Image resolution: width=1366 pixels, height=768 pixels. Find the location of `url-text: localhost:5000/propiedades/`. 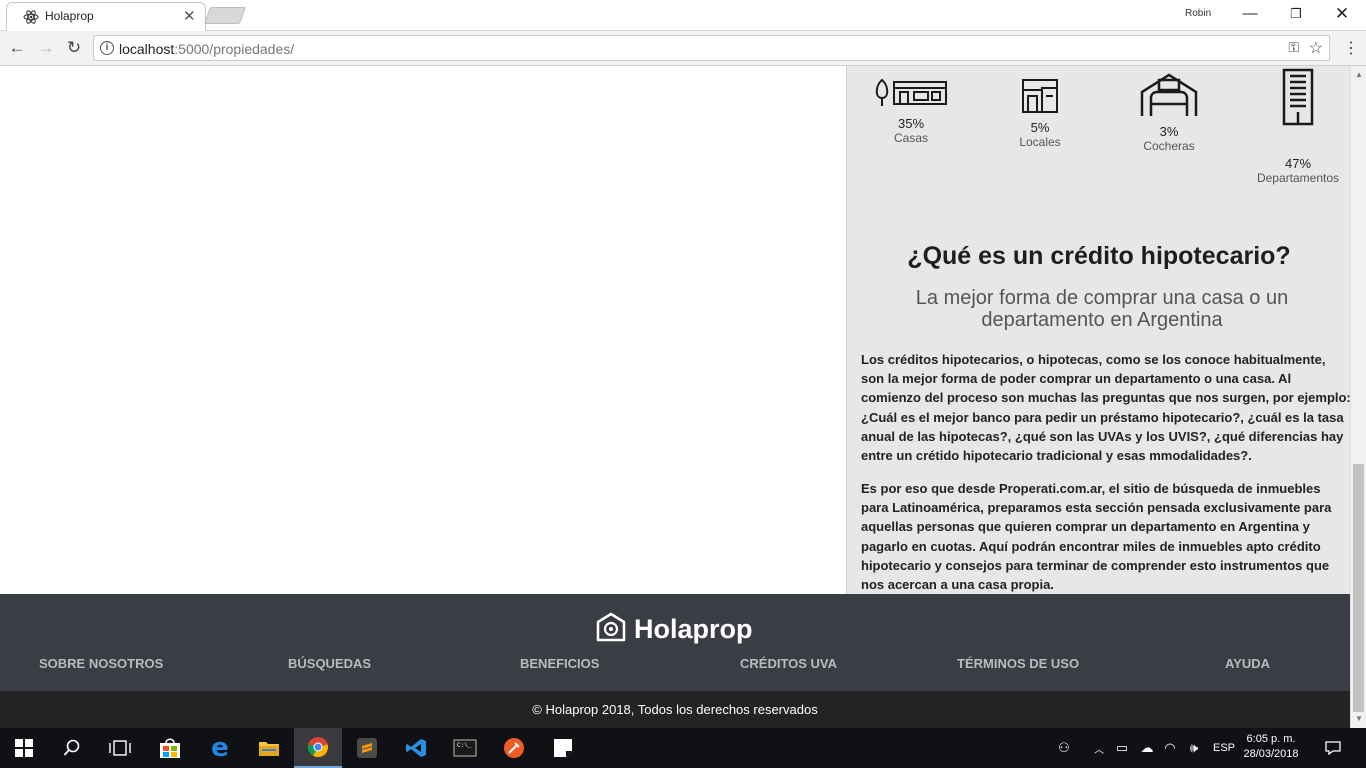

url-text: localhost:5000/propiedades/ is located at coordinates (206, 49).